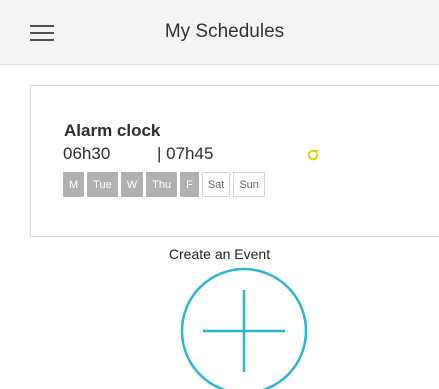  Describe the element at coordinates (132, 184) in the screenshot. I see `day-toggle-wednesday: W` at that location.